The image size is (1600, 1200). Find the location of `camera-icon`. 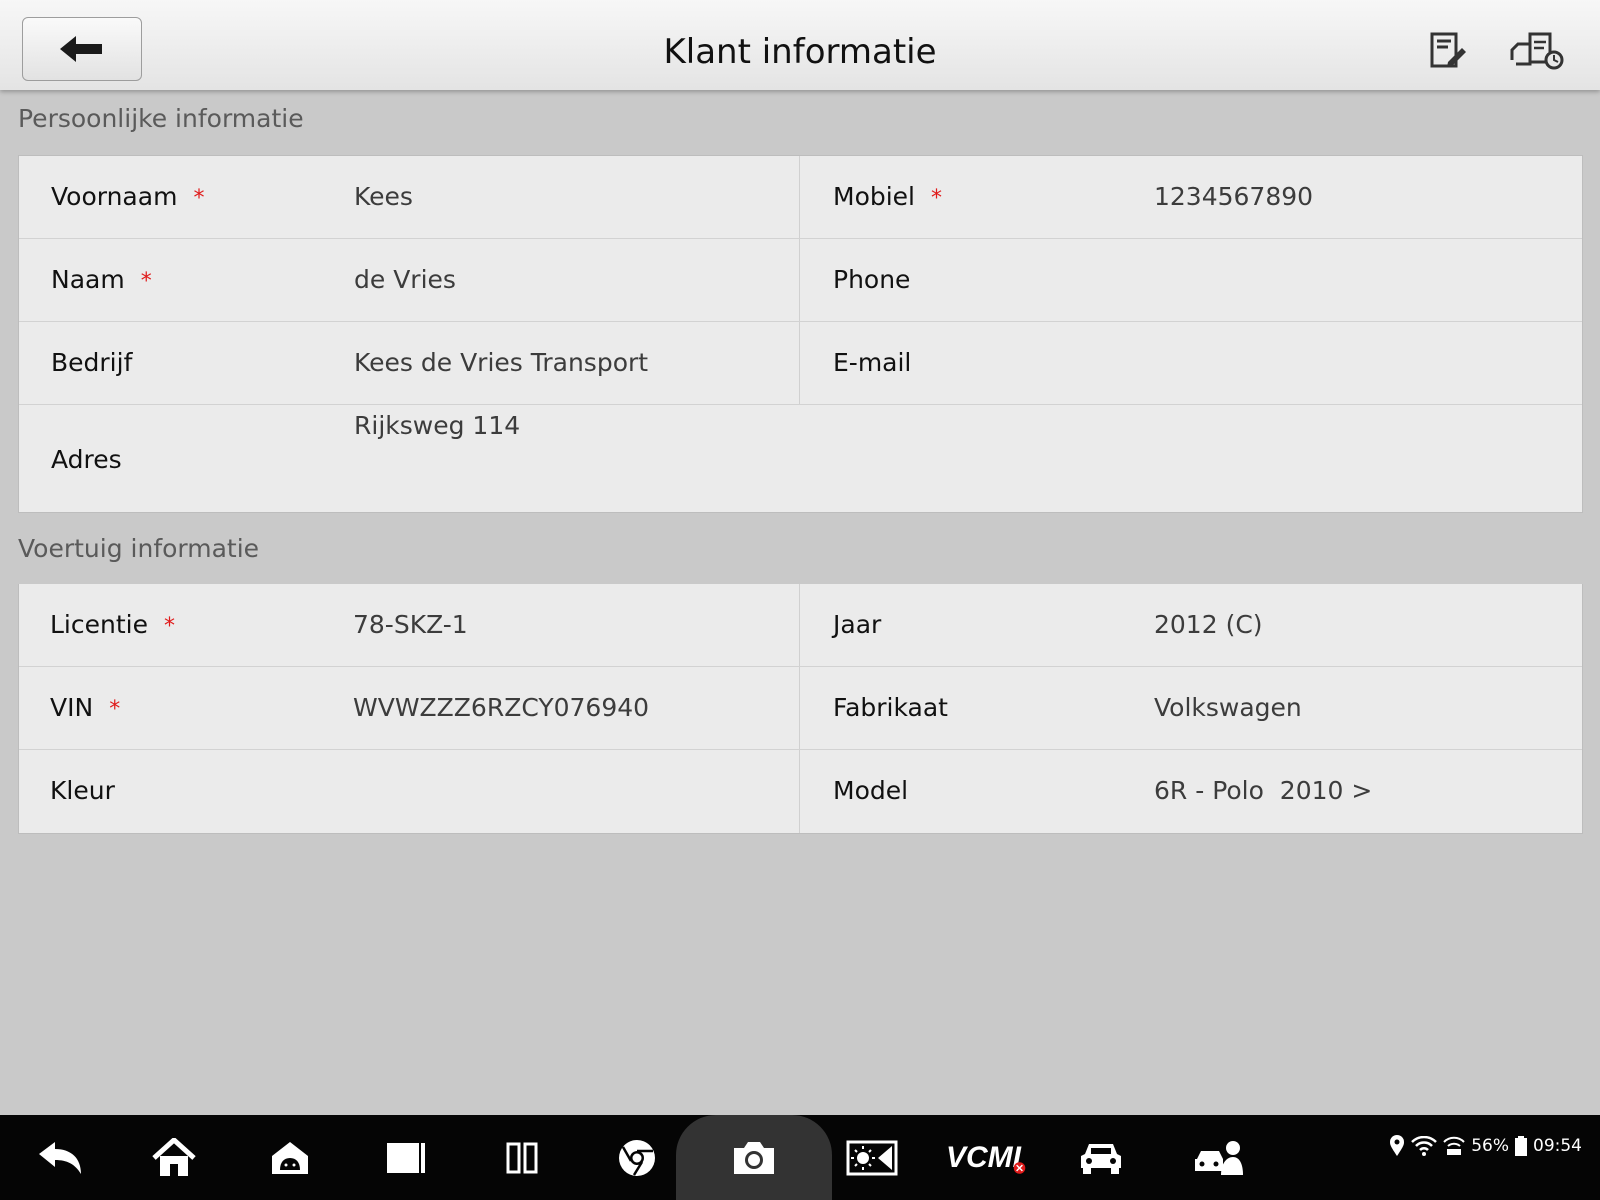

camera-icon is located at coordinates (754, 1157).